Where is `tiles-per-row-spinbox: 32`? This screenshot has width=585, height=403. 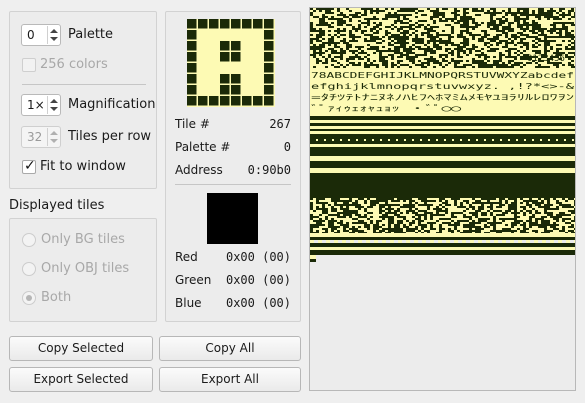
tiles-per-row-spinbox: 32 is located at coordinates (41, 137).